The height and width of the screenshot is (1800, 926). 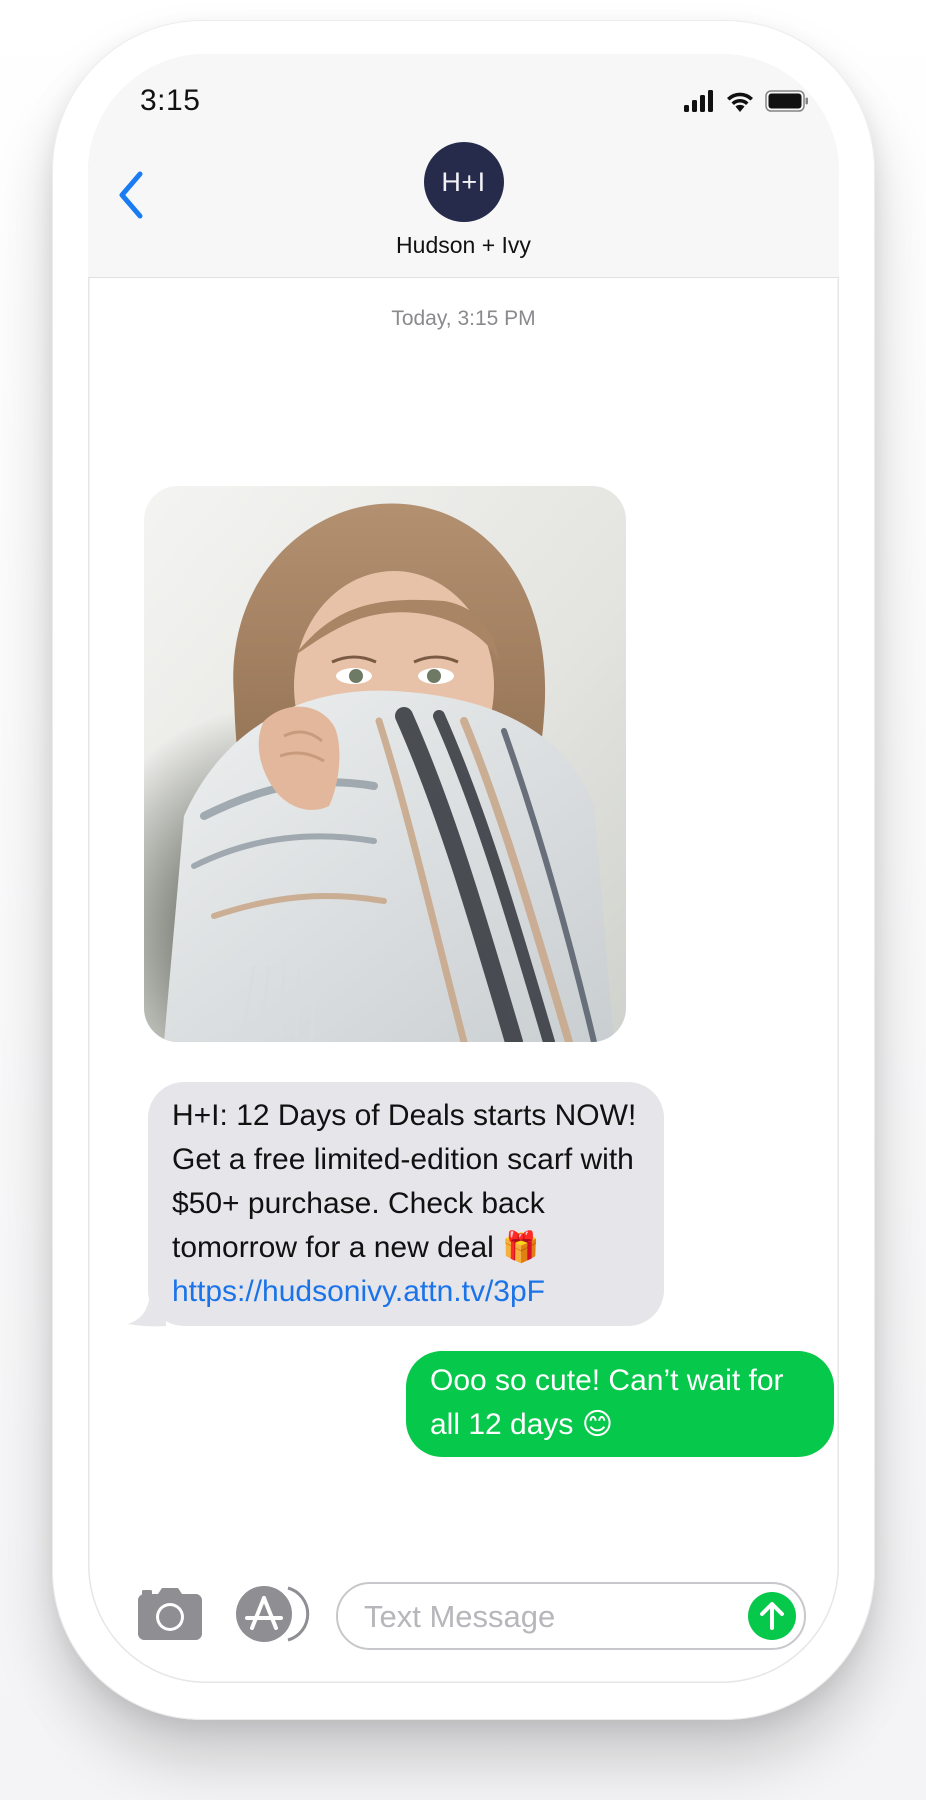 What do you see at coordinates (170, 100) in the screenshot?
I see `status-time: 3:15` at bounding box center [170, 100].